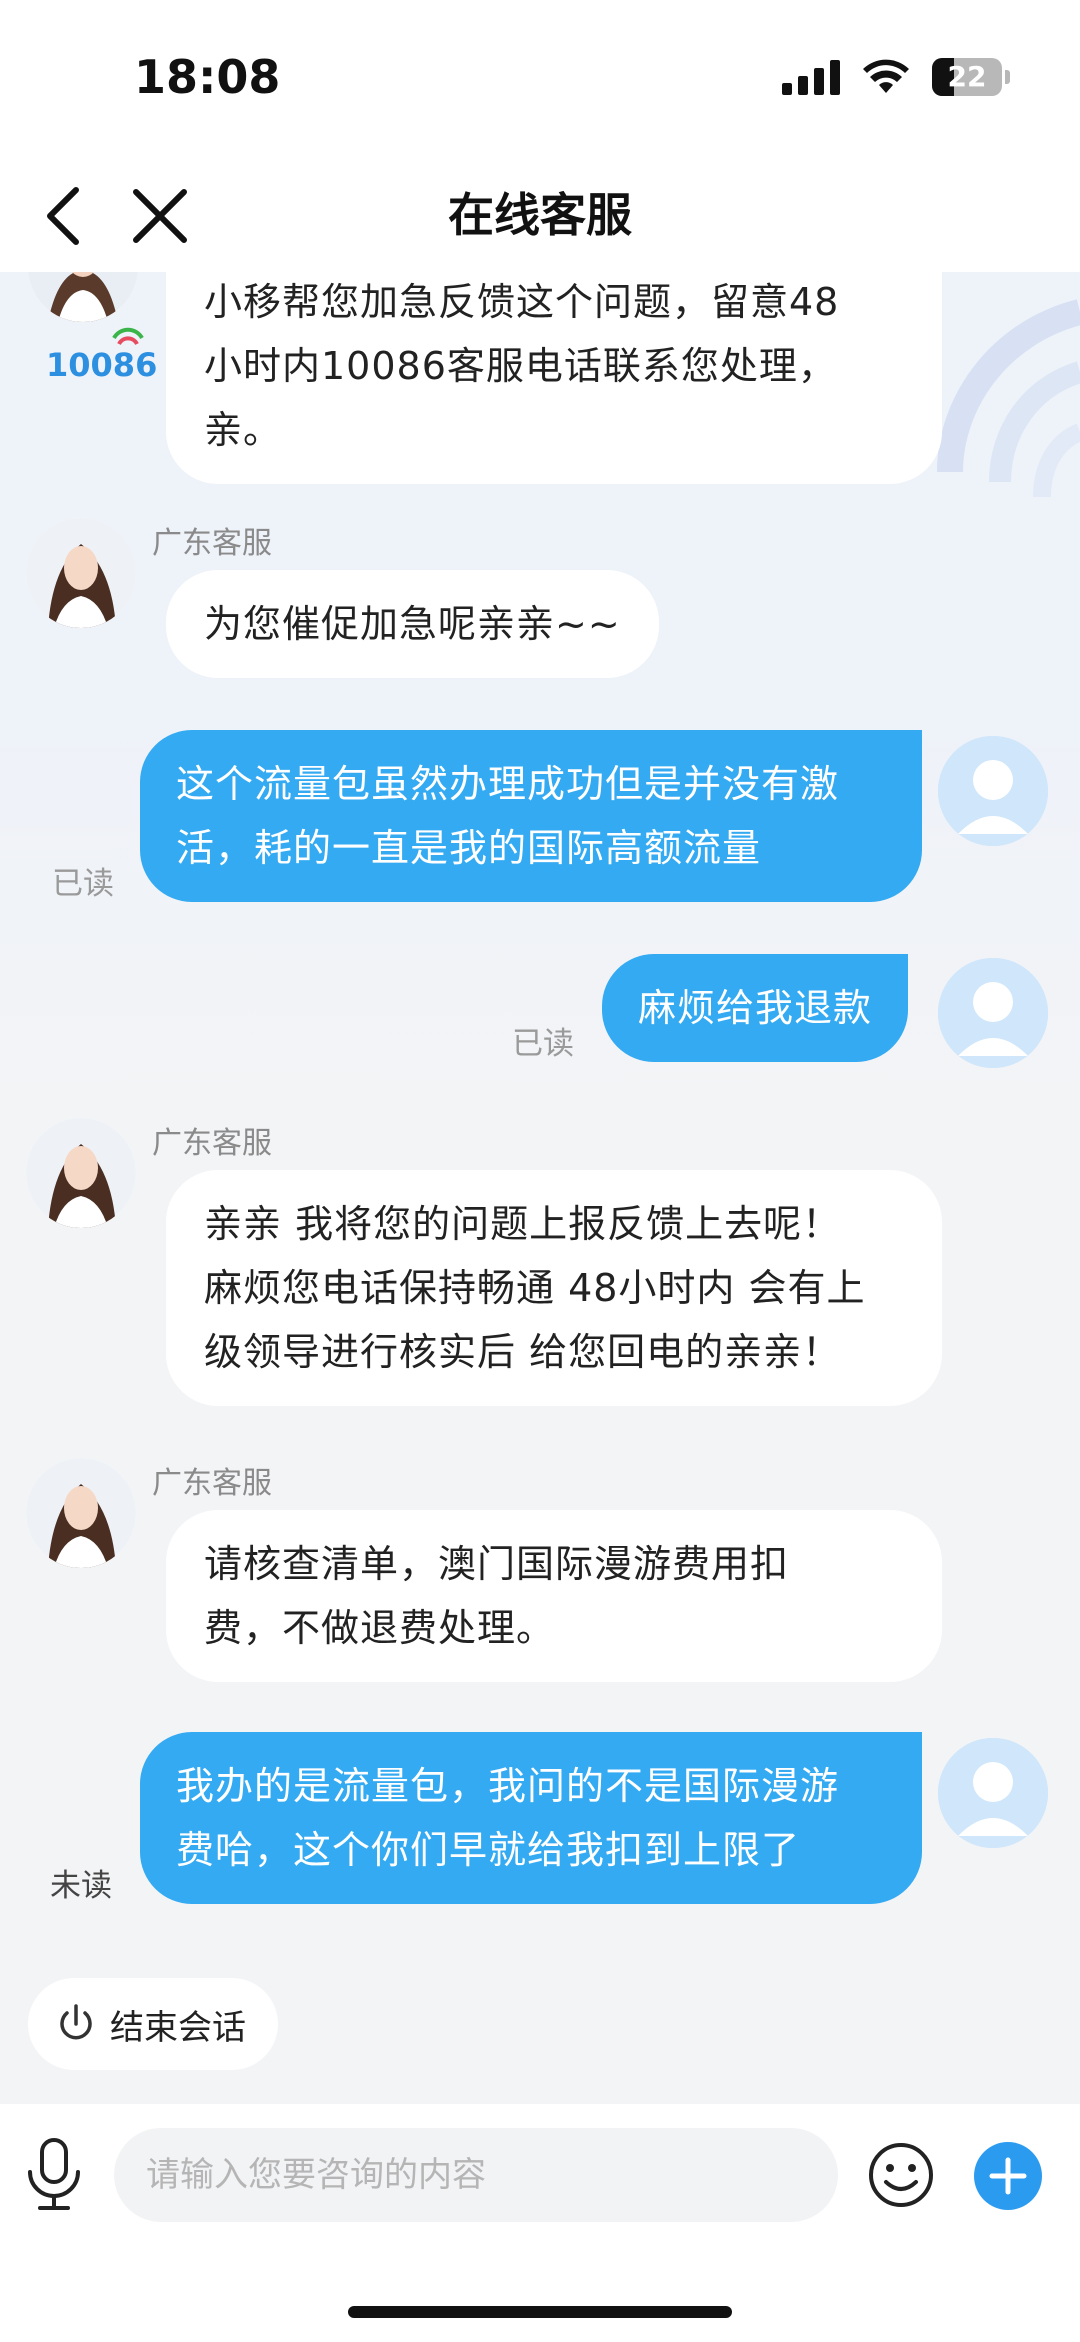 This screenshot has width=1080, height=2342. What do you see at coordinates (412, 624) in the screenshot?
I see `message-bubble: 为您催促加急呢亲亲~~` at bounding box center [412, 624].